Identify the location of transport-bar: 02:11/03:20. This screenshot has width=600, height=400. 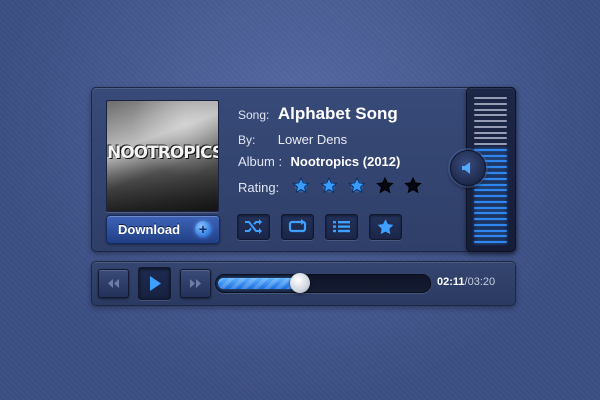
(303, 283).